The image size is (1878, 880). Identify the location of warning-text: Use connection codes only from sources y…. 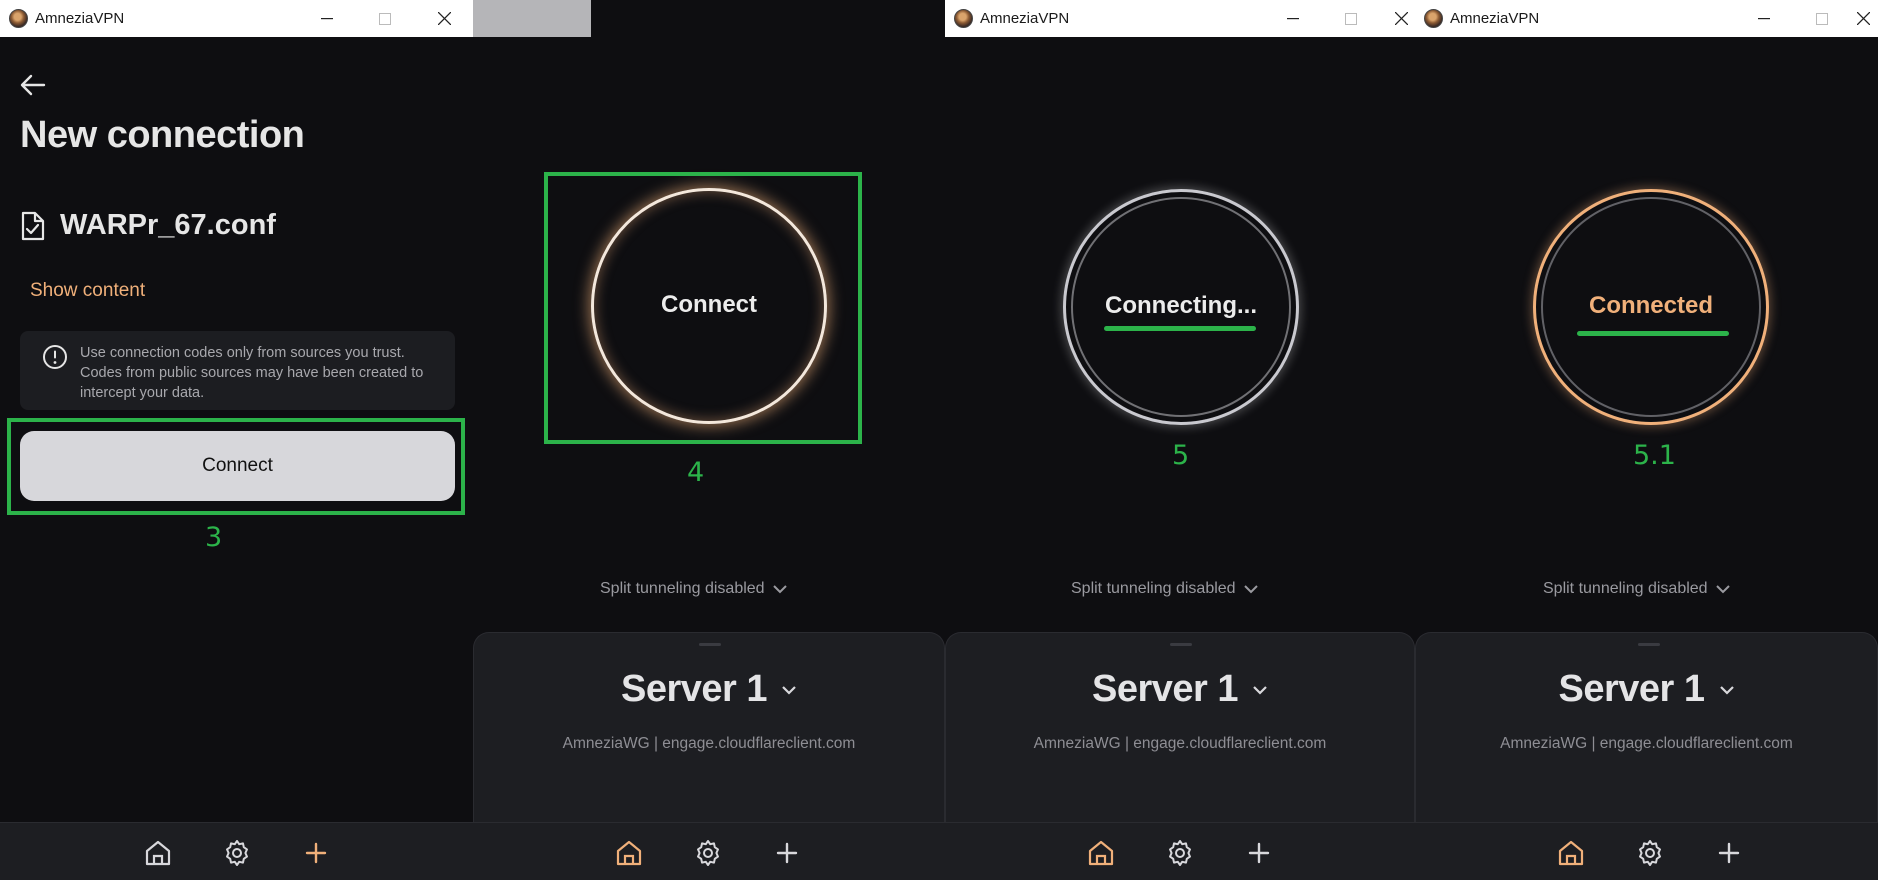
(252, 373).